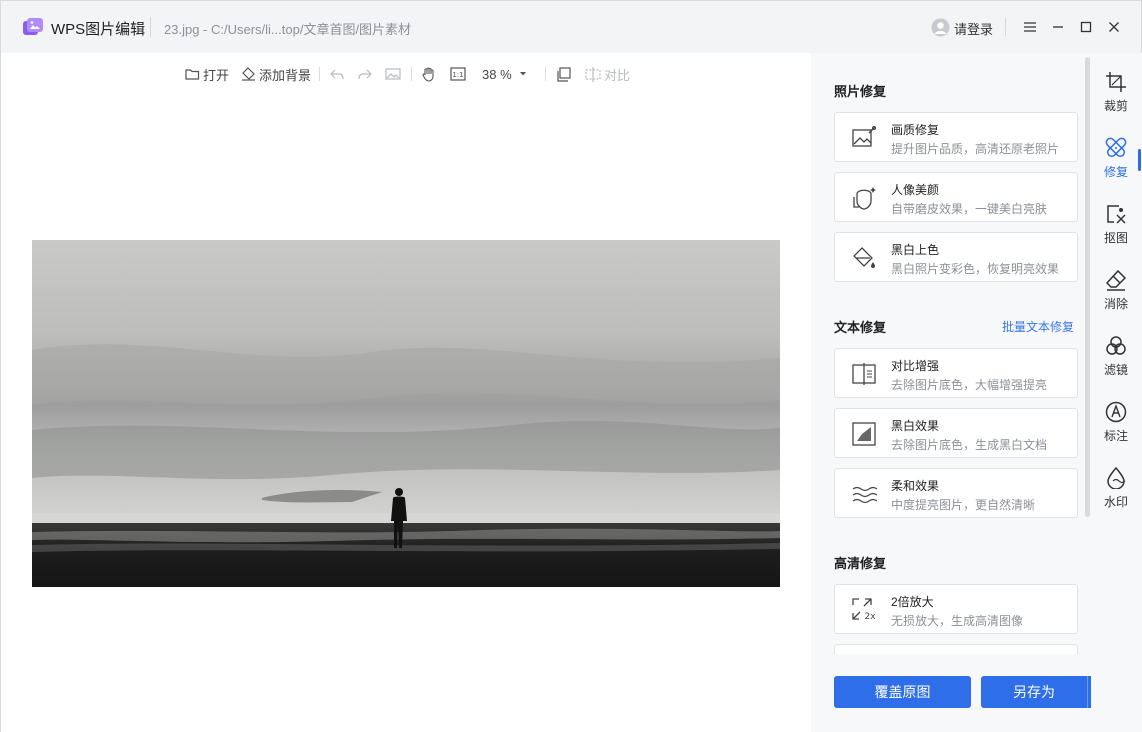 This screenshot has width=1142, height=732. I want to click on copy-button, so click(565, 74).